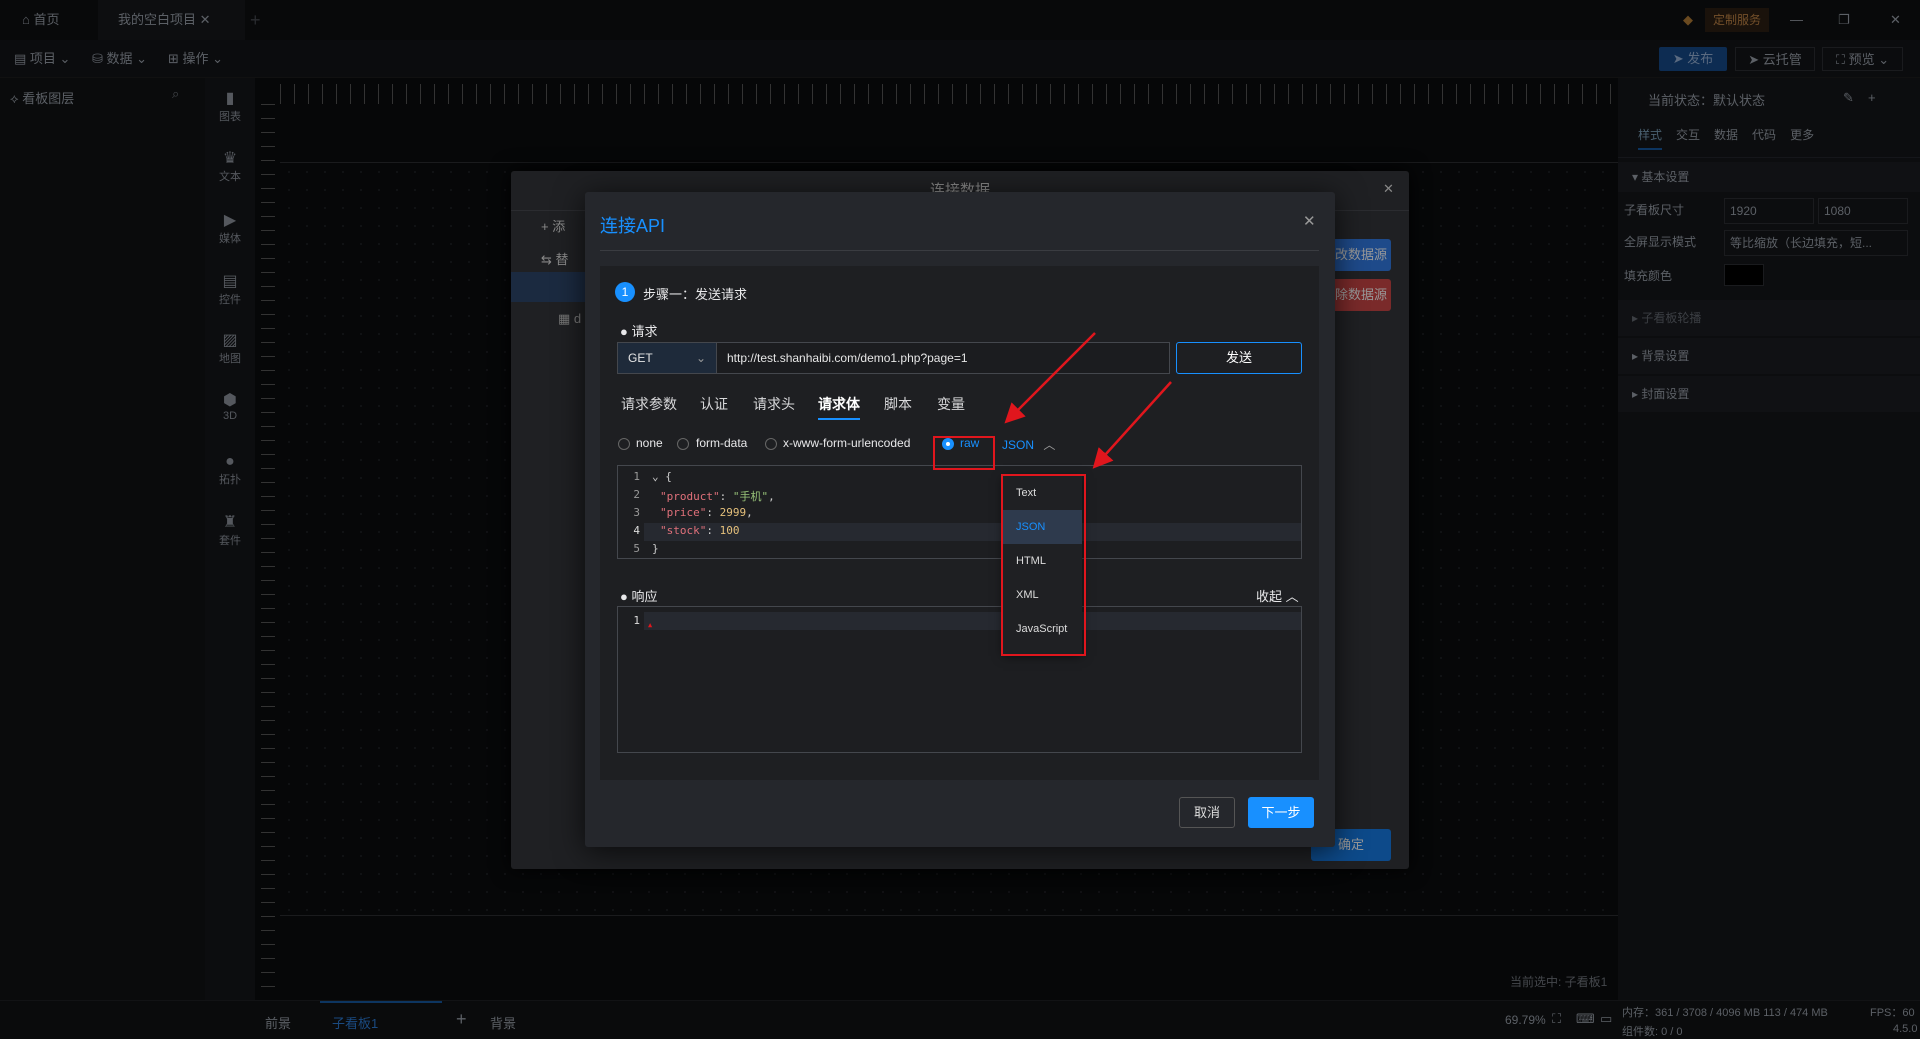 This screenshot has width=1920, height=1039. What do you see at coordinates (898, 404) in the screenshot?
I see `tab-script: 脚本` at bounding box center [898, 404].